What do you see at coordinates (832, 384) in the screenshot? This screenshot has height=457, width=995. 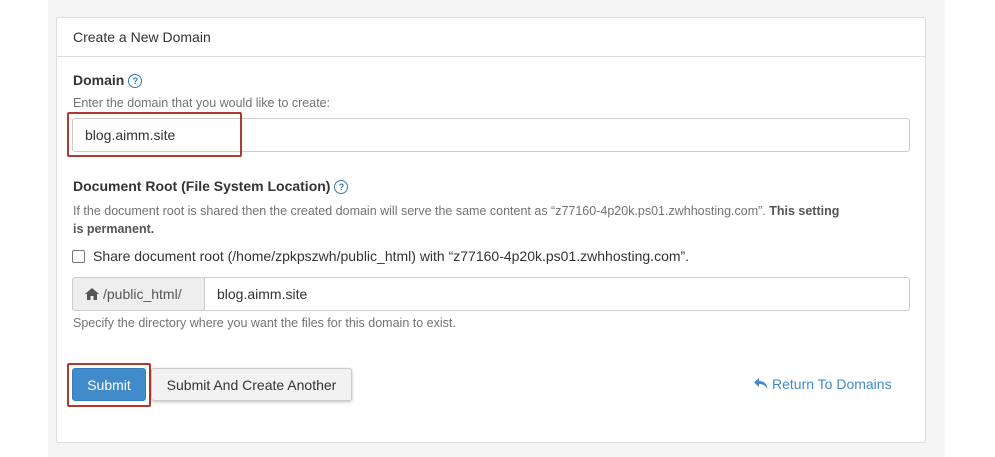 I see `return-to-domains-label: Return To Domains` at bounding box center [832, 384].